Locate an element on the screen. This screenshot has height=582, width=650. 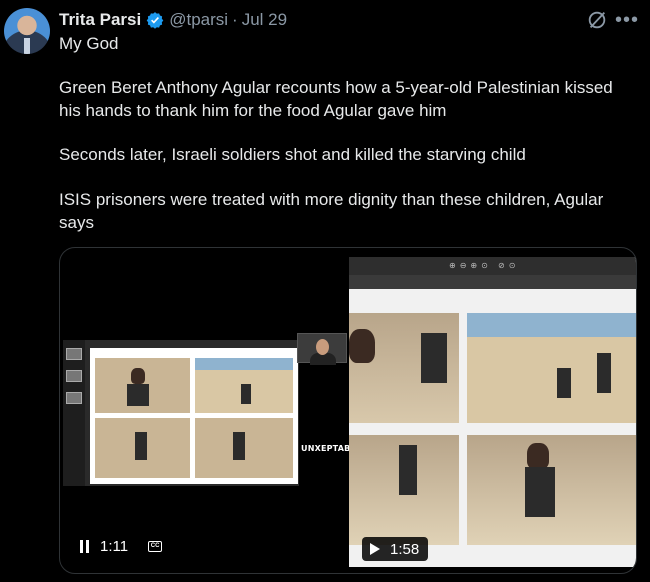
author-handle: @tparsi is located at coordinates (198, 20).